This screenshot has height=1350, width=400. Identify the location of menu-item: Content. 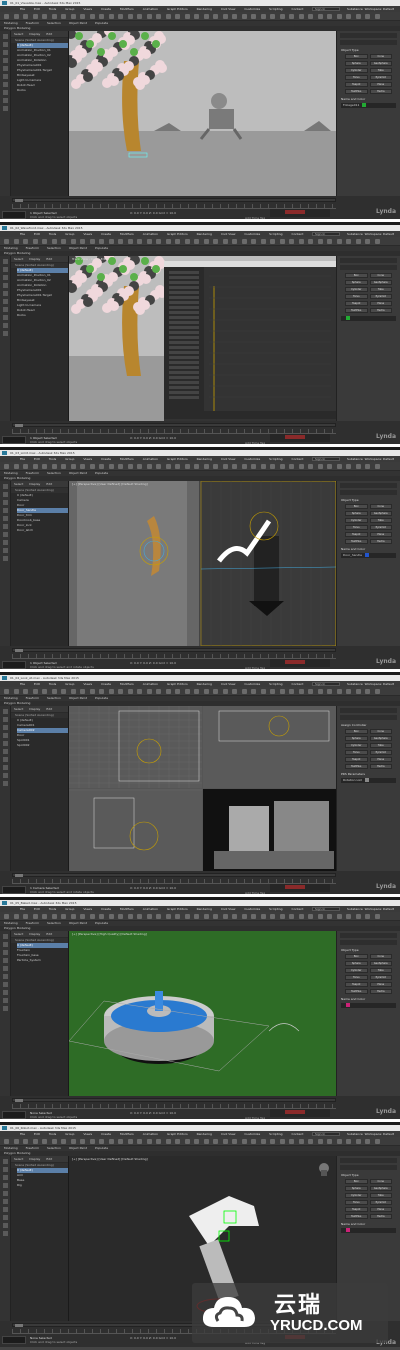
(298, 909).